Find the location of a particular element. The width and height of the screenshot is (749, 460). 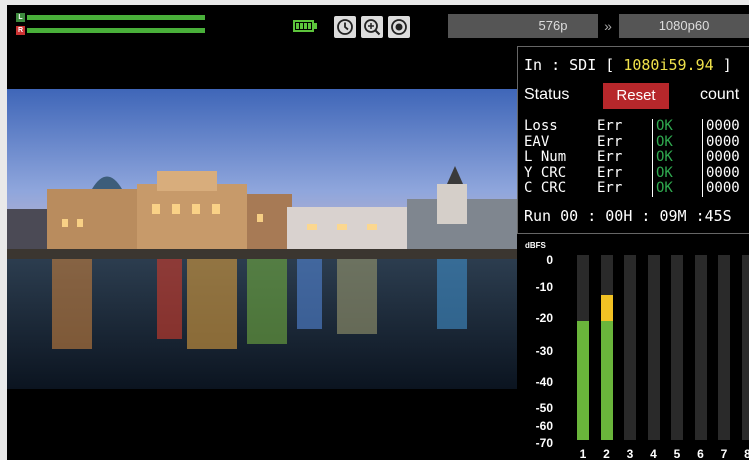

left-channel-label: L is located at coordinates (20, 17).